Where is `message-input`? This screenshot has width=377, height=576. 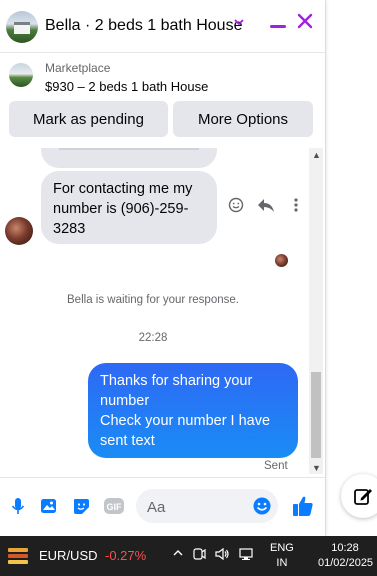
message-input is located at coordinates (197, 507).